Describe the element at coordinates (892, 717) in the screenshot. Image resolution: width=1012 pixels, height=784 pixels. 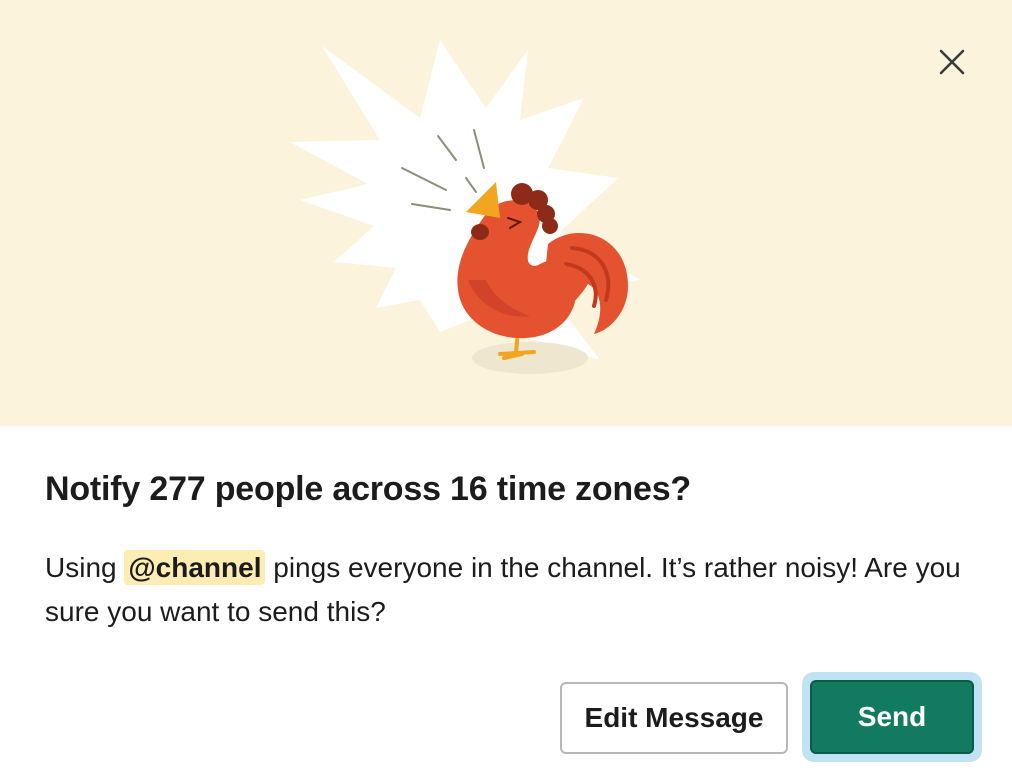
I see `send-button: Send` at that location.